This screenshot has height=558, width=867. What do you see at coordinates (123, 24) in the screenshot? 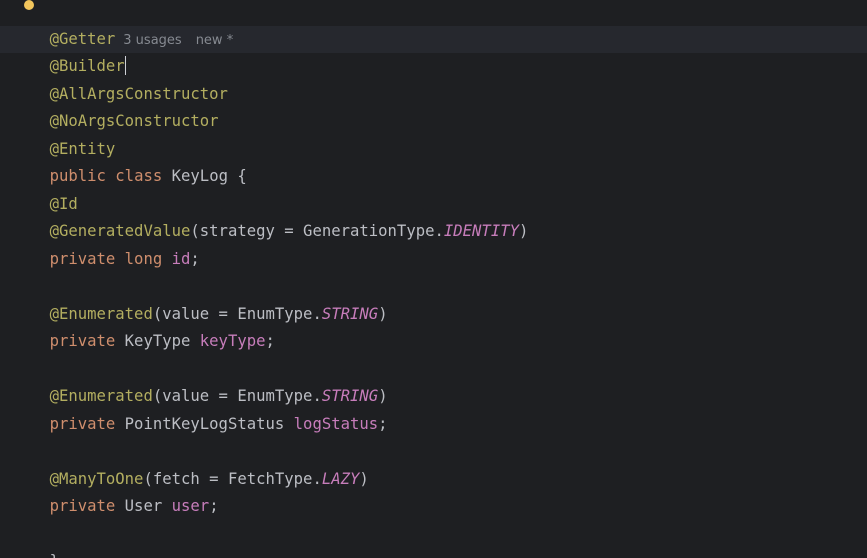
I see `code-line-getter: @Getter 3 usages new *` at bounding box center [123, 24].